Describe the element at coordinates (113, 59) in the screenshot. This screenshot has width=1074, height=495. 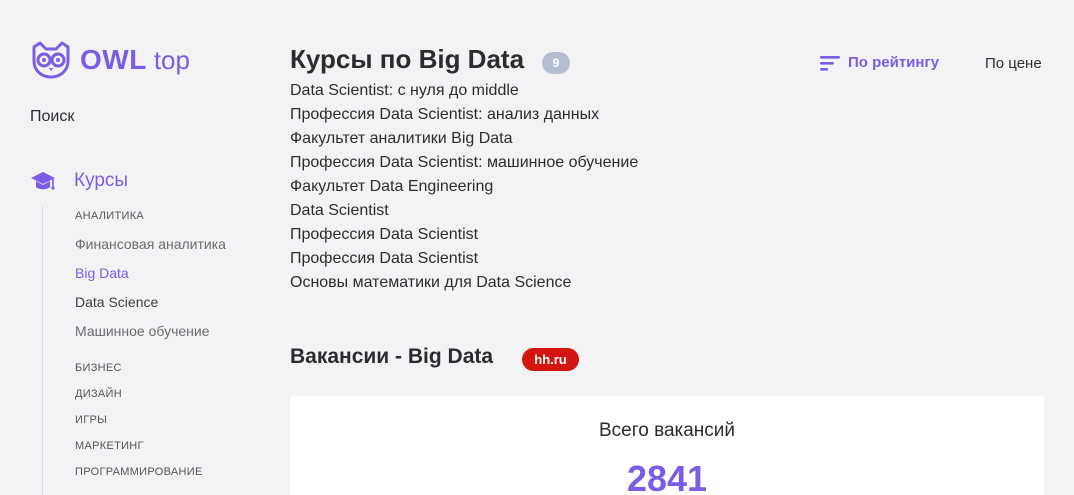
I see `logo-brand: OWL` at that location.